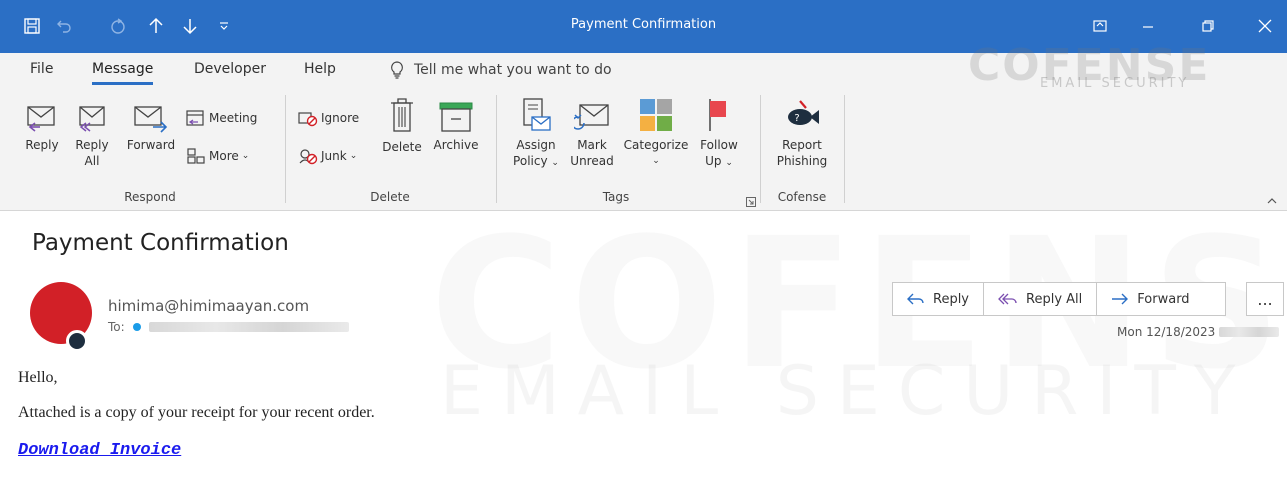  I want to click on delete-label: Delete, so click(402, 147).